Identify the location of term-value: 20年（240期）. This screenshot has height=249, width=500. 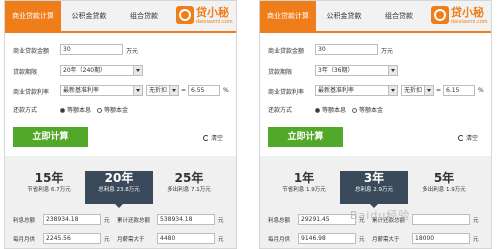
(85, 70).